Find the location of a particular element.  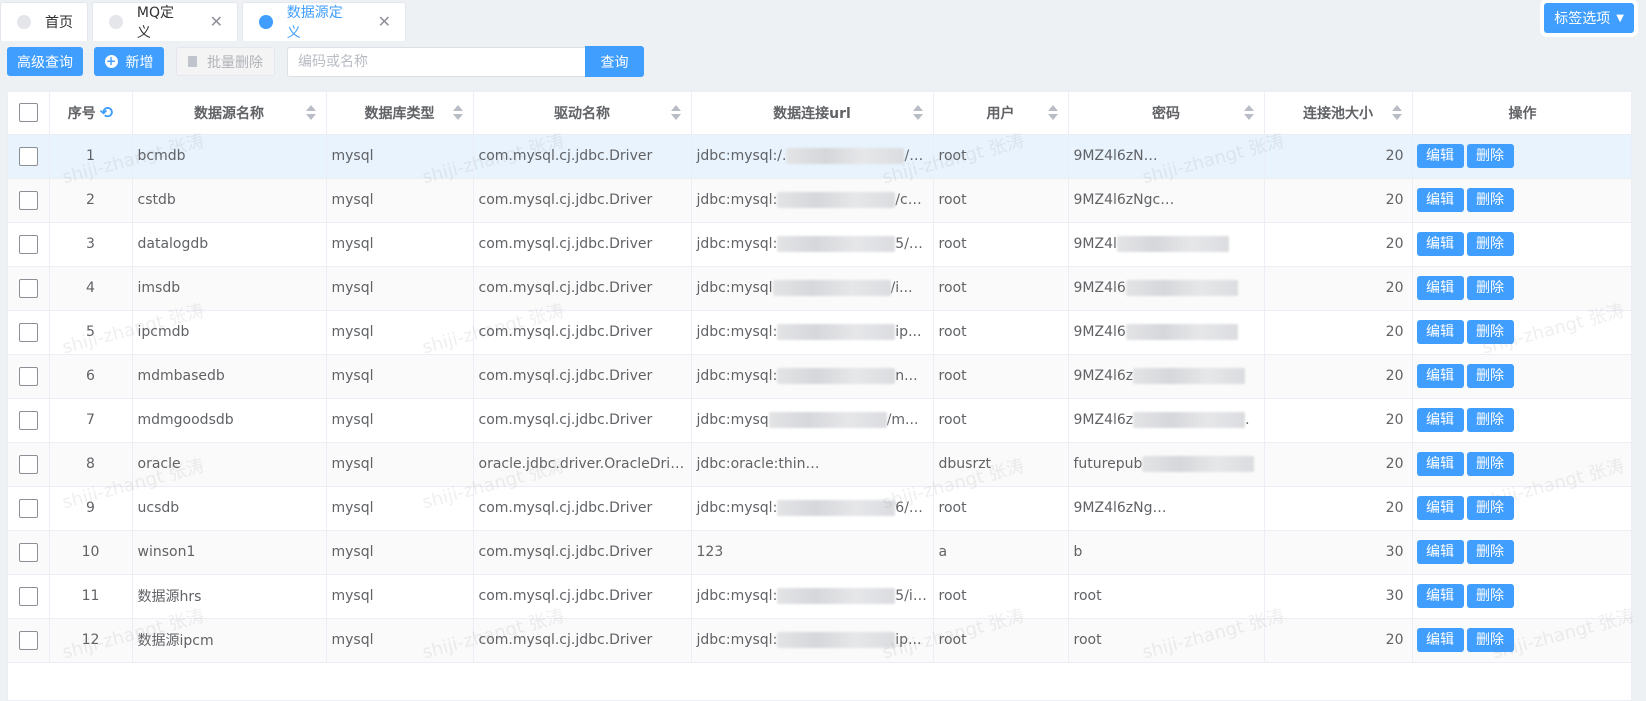

column-header-name: 数据源名称 is located at coordinates (229, 113).